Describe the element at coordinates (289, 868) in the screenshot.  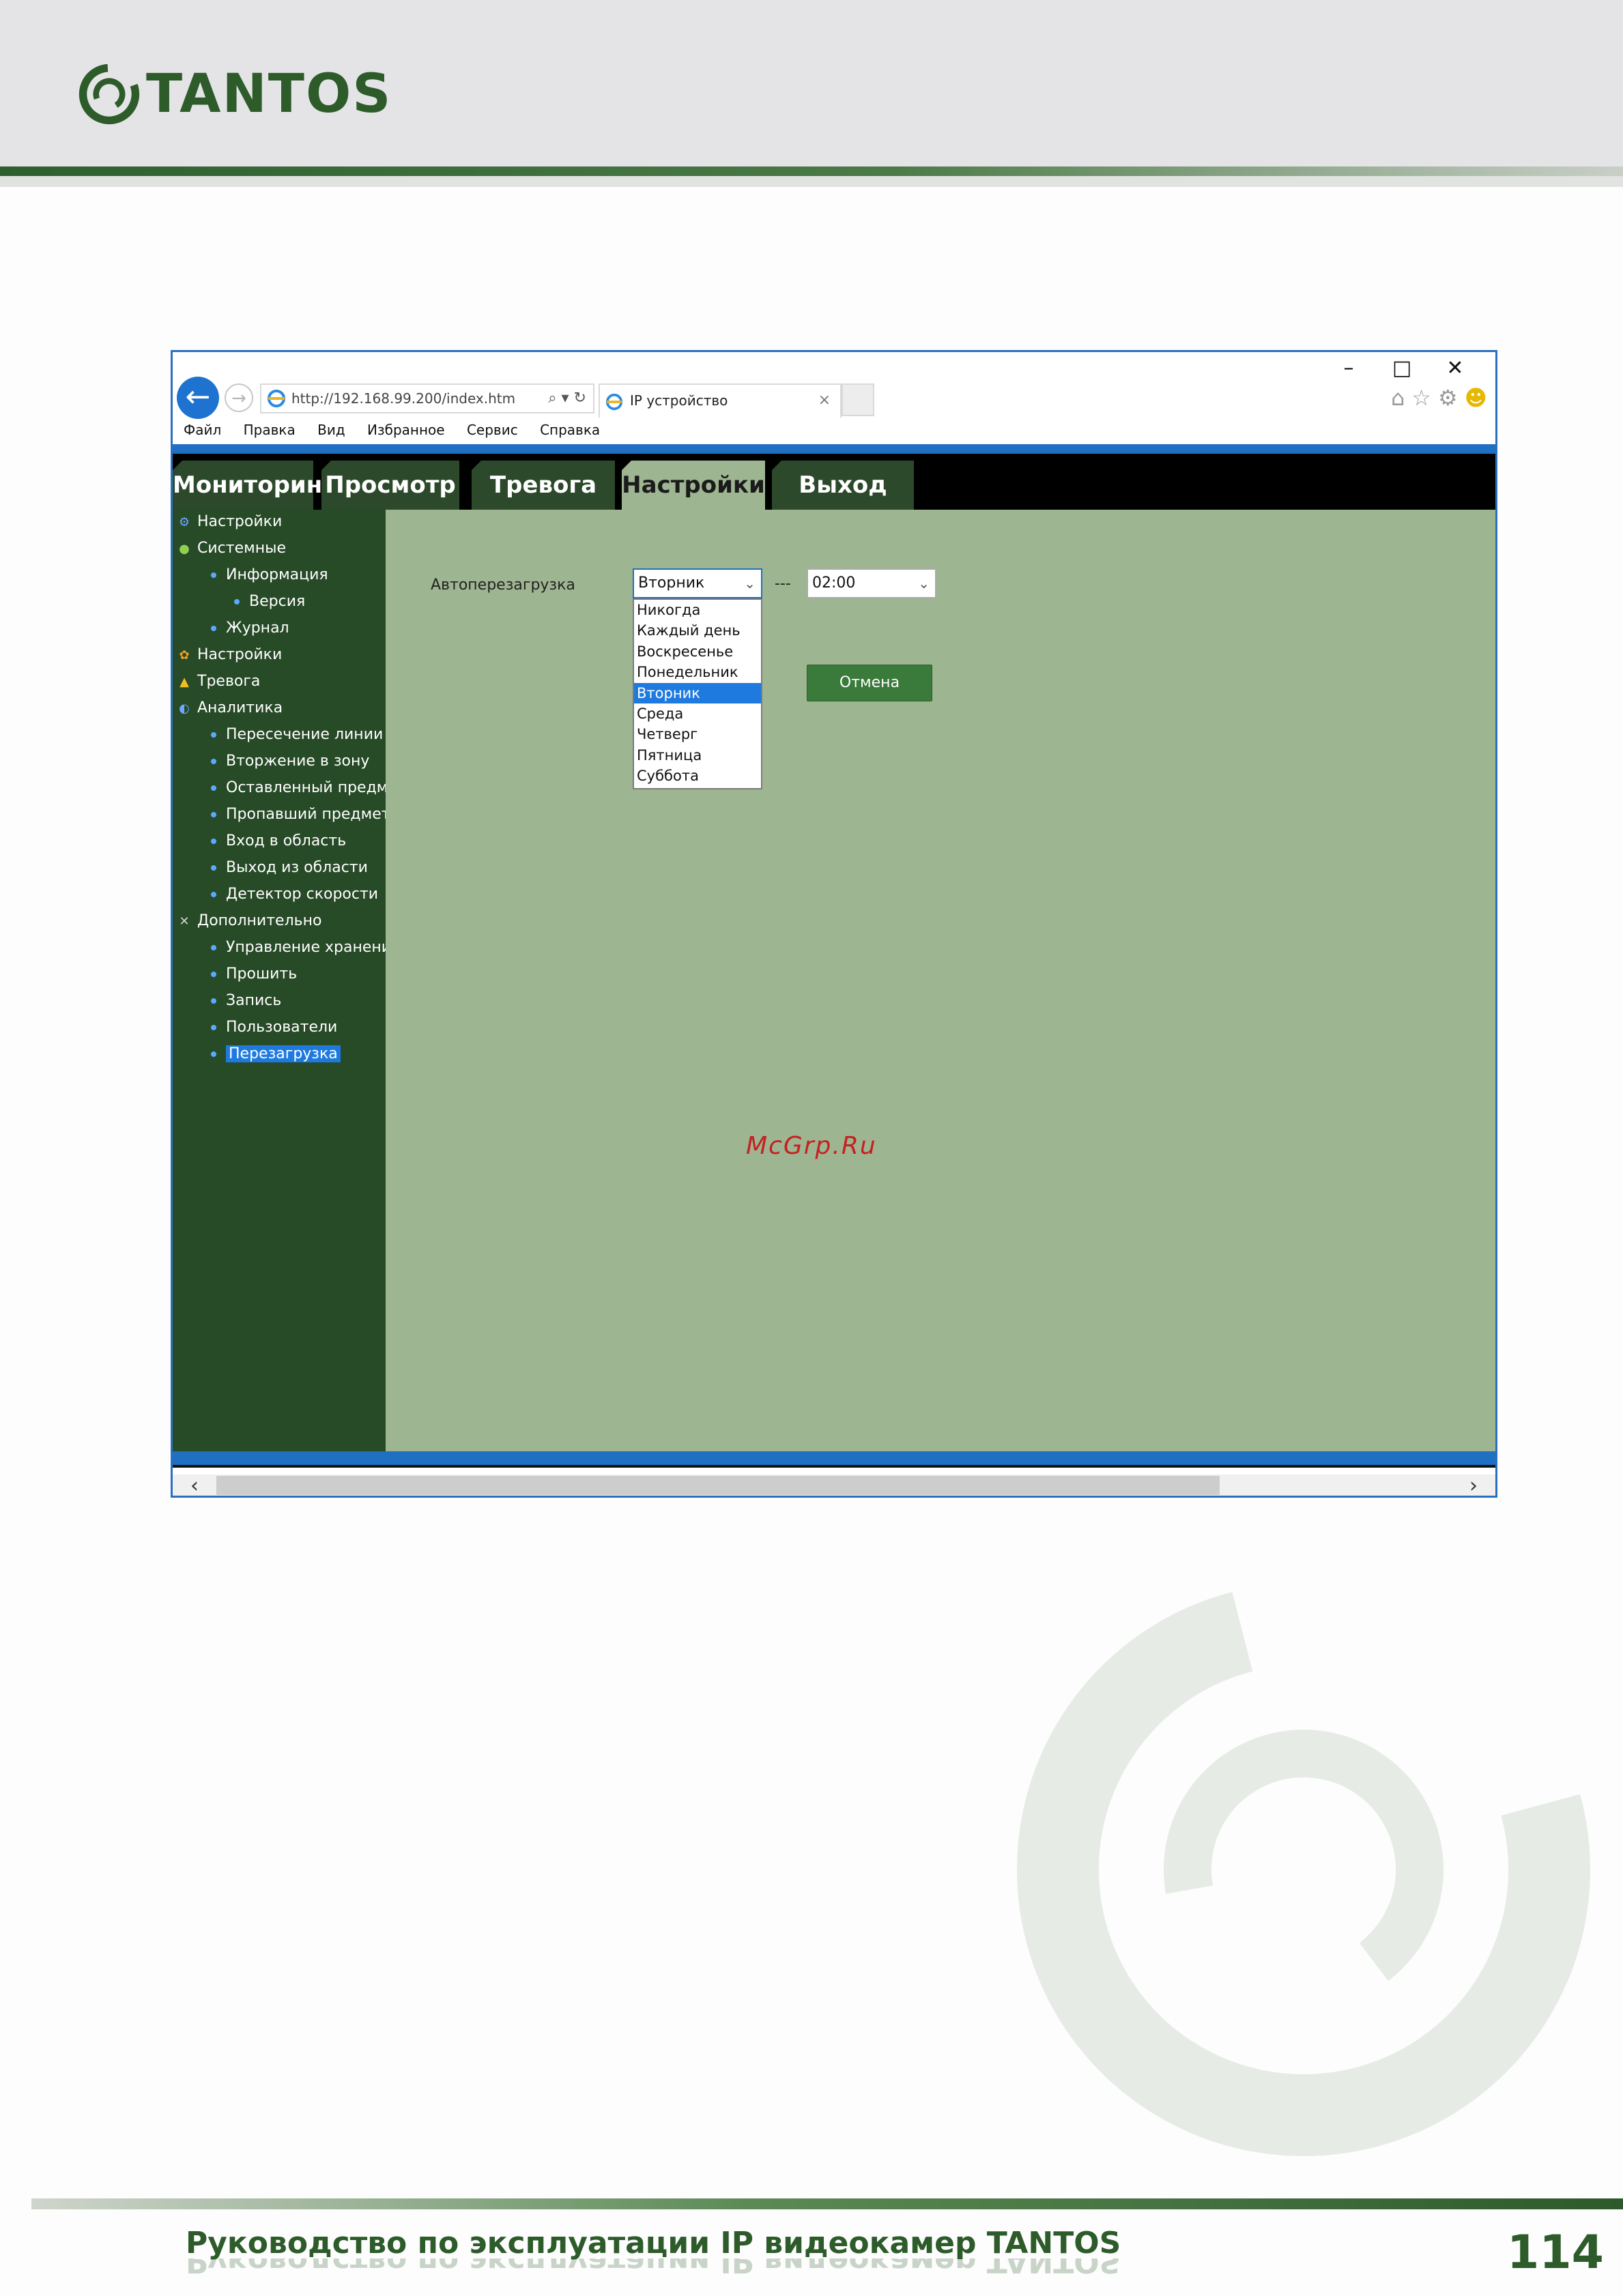
I see `sidebar-item-area-exit: Выход из области` at that location.